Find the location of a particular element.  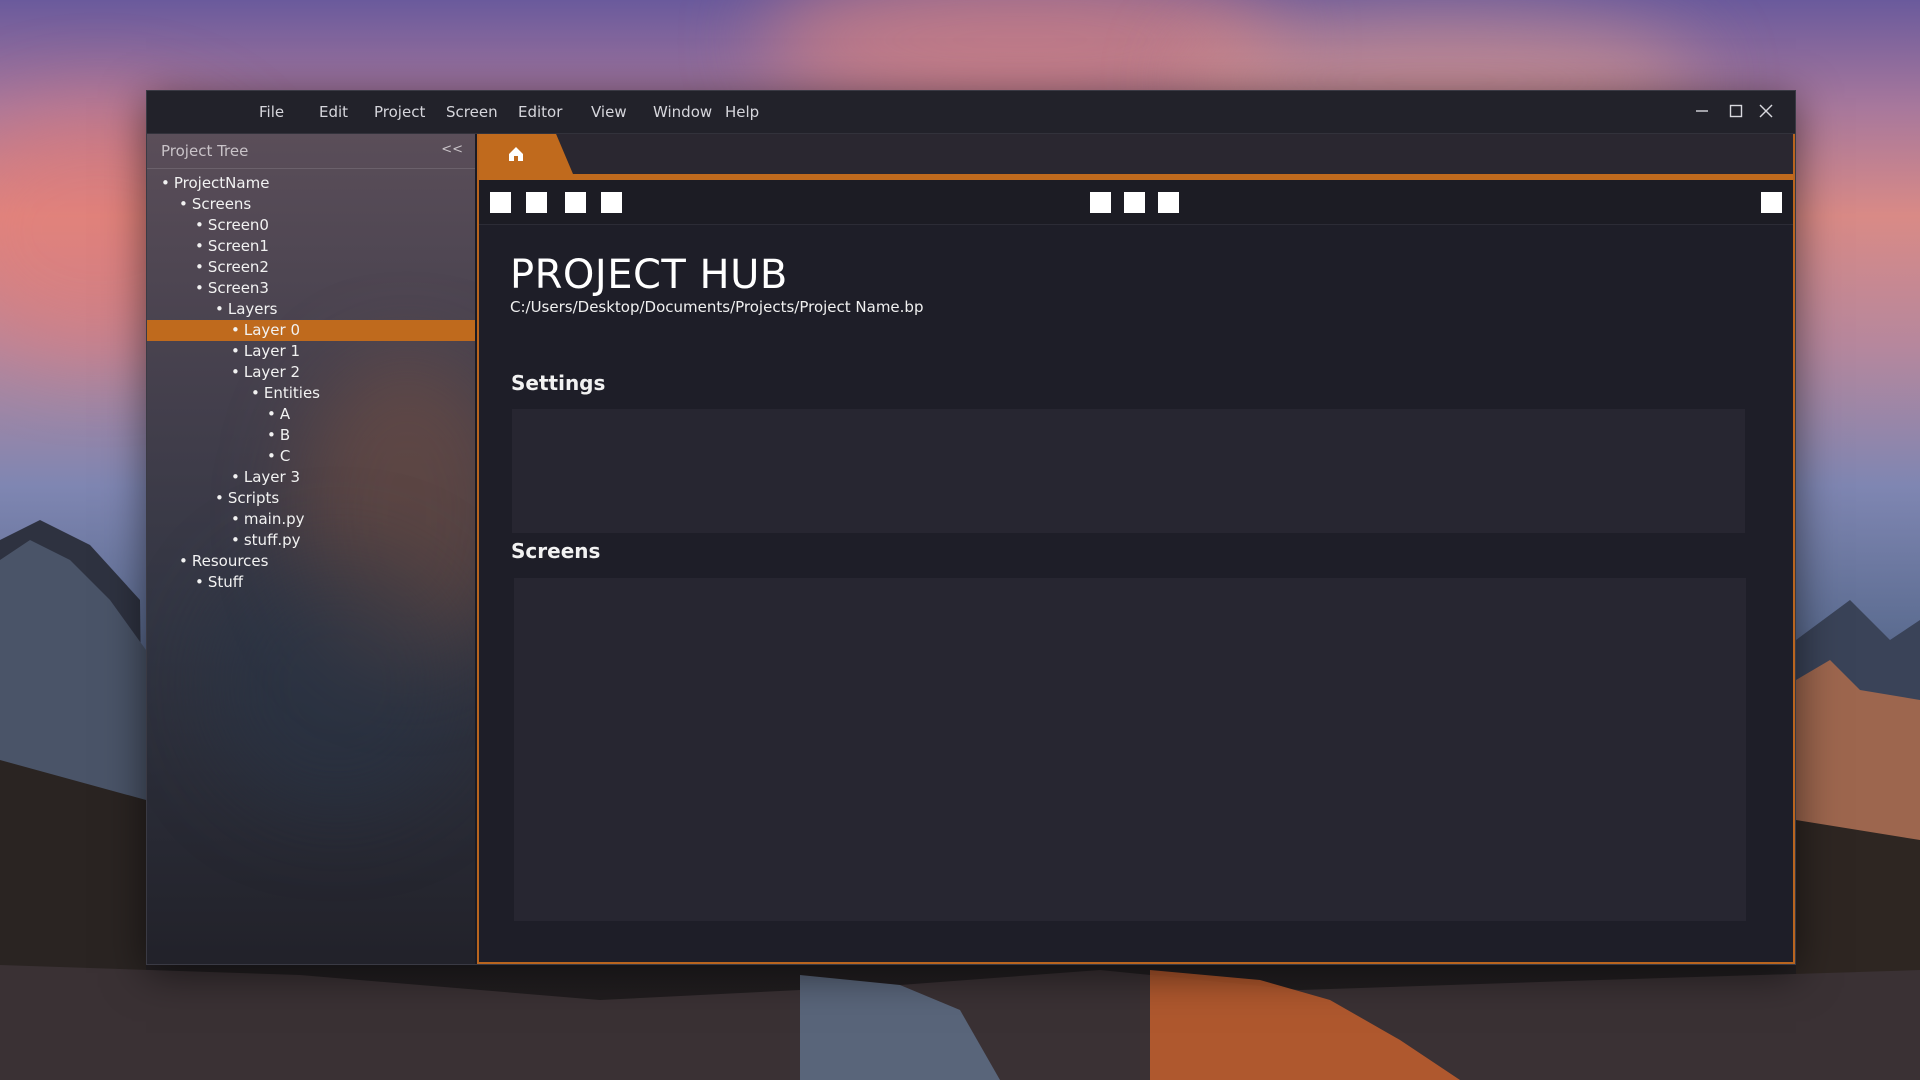

menu-edit: Edit is located at coordinates (333, 112).